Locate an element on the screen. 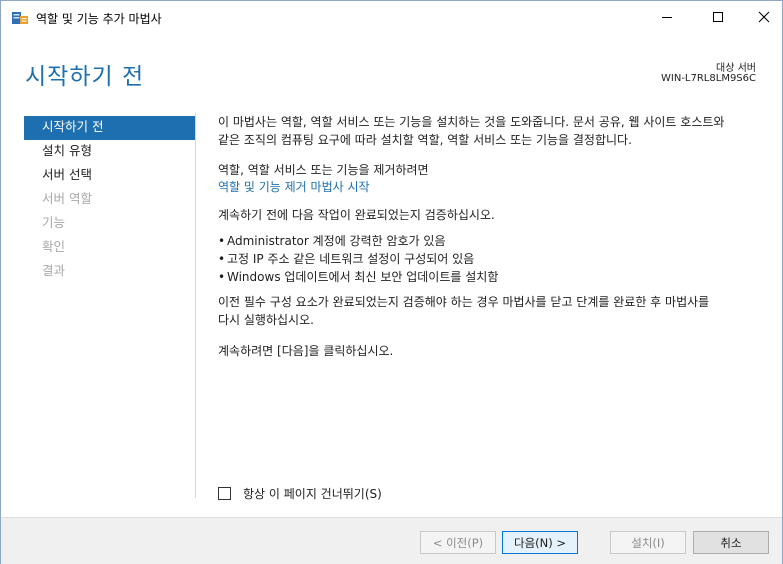 The image size is (783, 564). remove-text: 역할, 역할 서비스 또는 기능을 제거하려면 is located at coordinates (323, 170).